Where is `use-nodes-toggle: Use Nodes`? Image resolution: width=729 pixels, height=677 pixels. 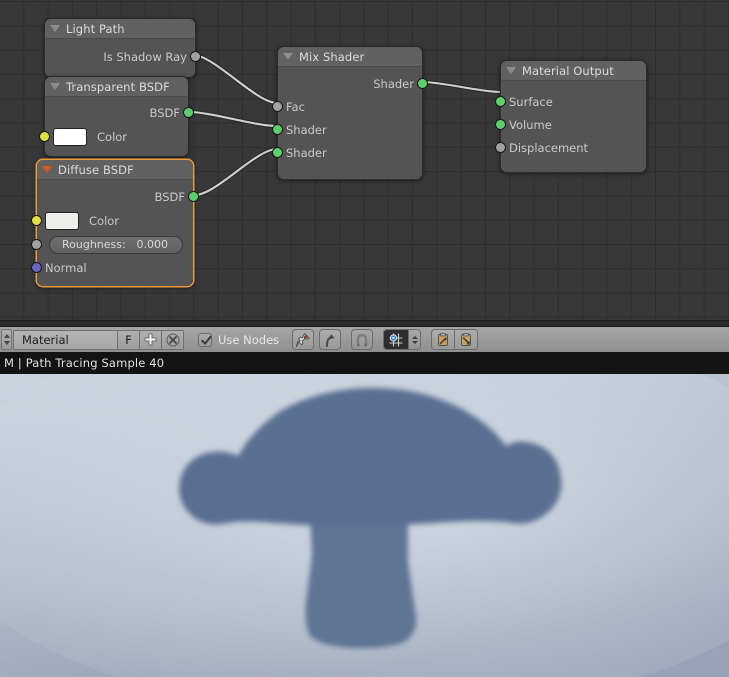 use-nodes-toggle: Use Nodes is located at coordinates (239, 339).